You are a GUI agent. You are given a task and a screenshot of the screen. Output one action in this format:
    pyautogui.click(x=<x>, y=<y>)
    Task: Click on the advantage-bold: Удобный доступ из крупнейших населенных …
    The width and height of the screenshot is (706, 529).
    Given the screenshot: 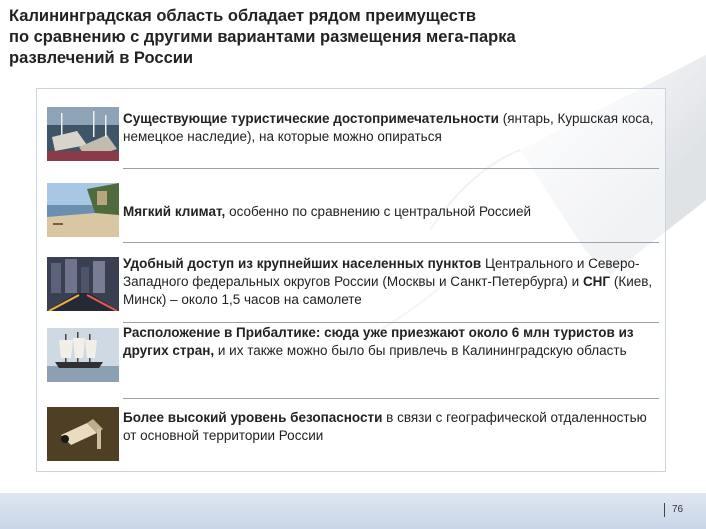 What is the action you would take?
    pyautogui.click(x=302, y=263)
    